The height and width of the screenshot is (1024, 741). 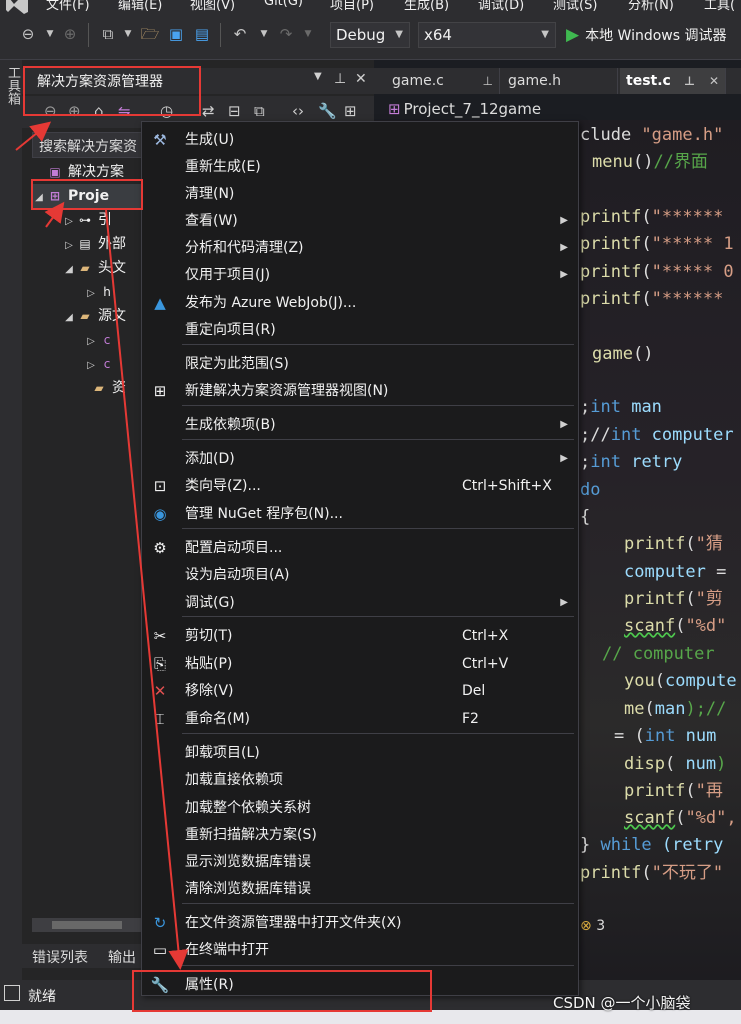 I want to click on tab-game-h: game.h, so click(x=560, y=81).